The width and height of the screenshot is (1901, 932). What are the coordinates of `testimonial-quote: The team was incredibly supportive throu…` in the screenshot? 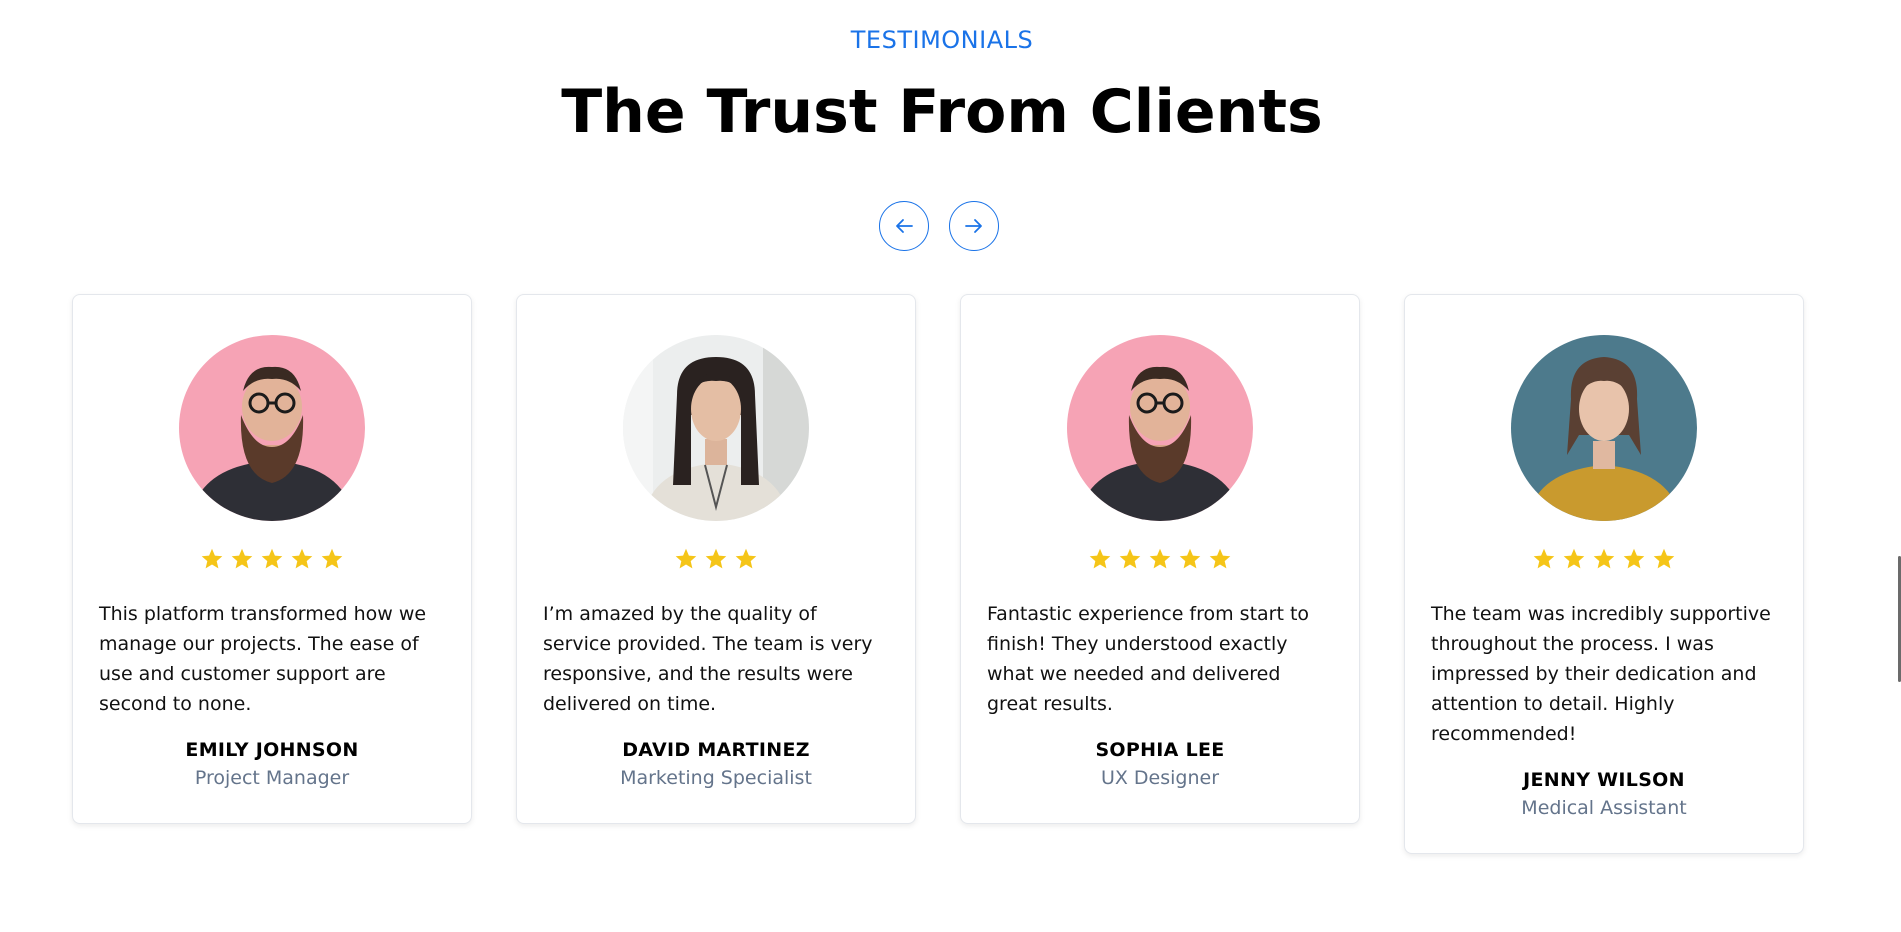 It's located at (1601, 674).